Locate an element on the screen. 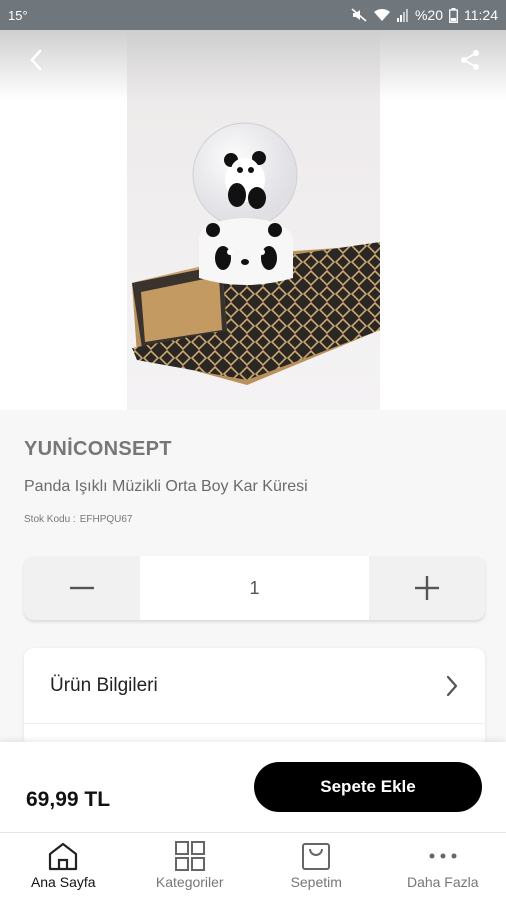 This screenshot has height=900, width=506. quantity-stepper: 1 is located at coordinates (254, 588).